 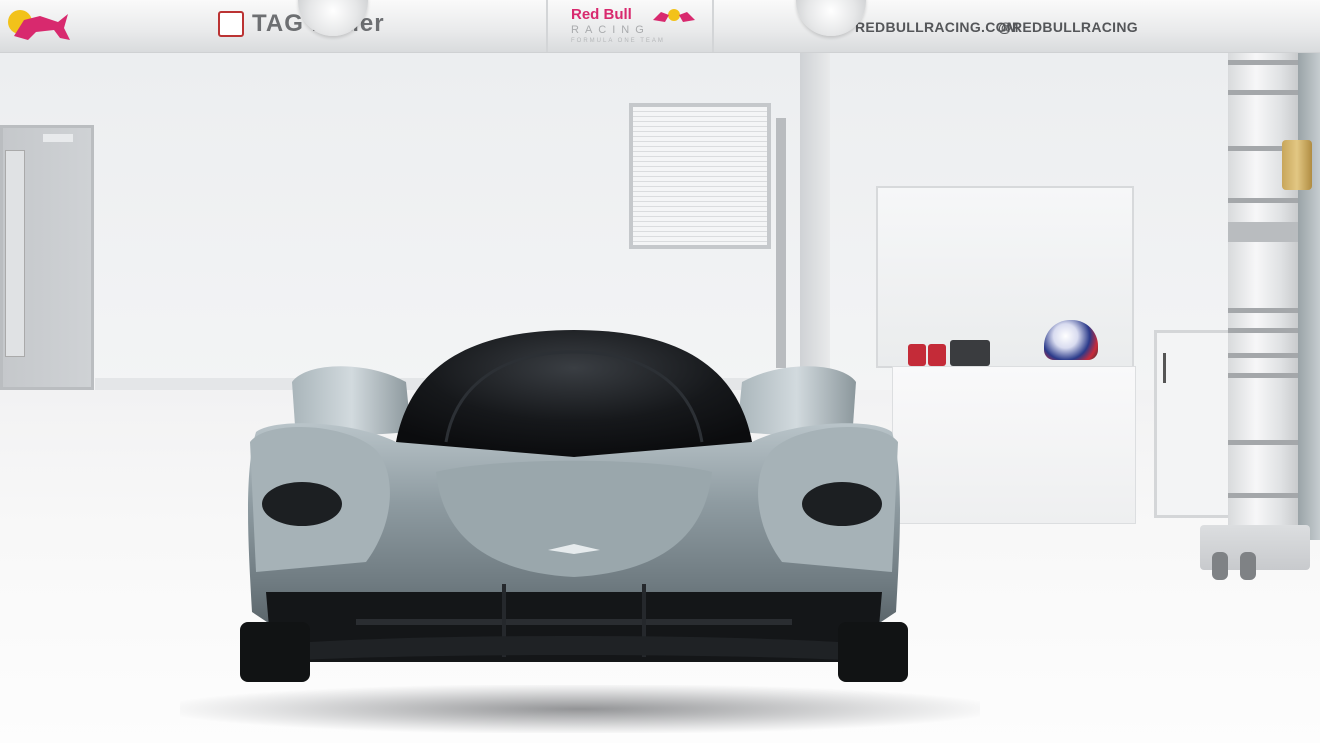 What do you see at coordinates (58, 138) in the screenshot?
I see `door-closer` at bounding box center [58, 138].